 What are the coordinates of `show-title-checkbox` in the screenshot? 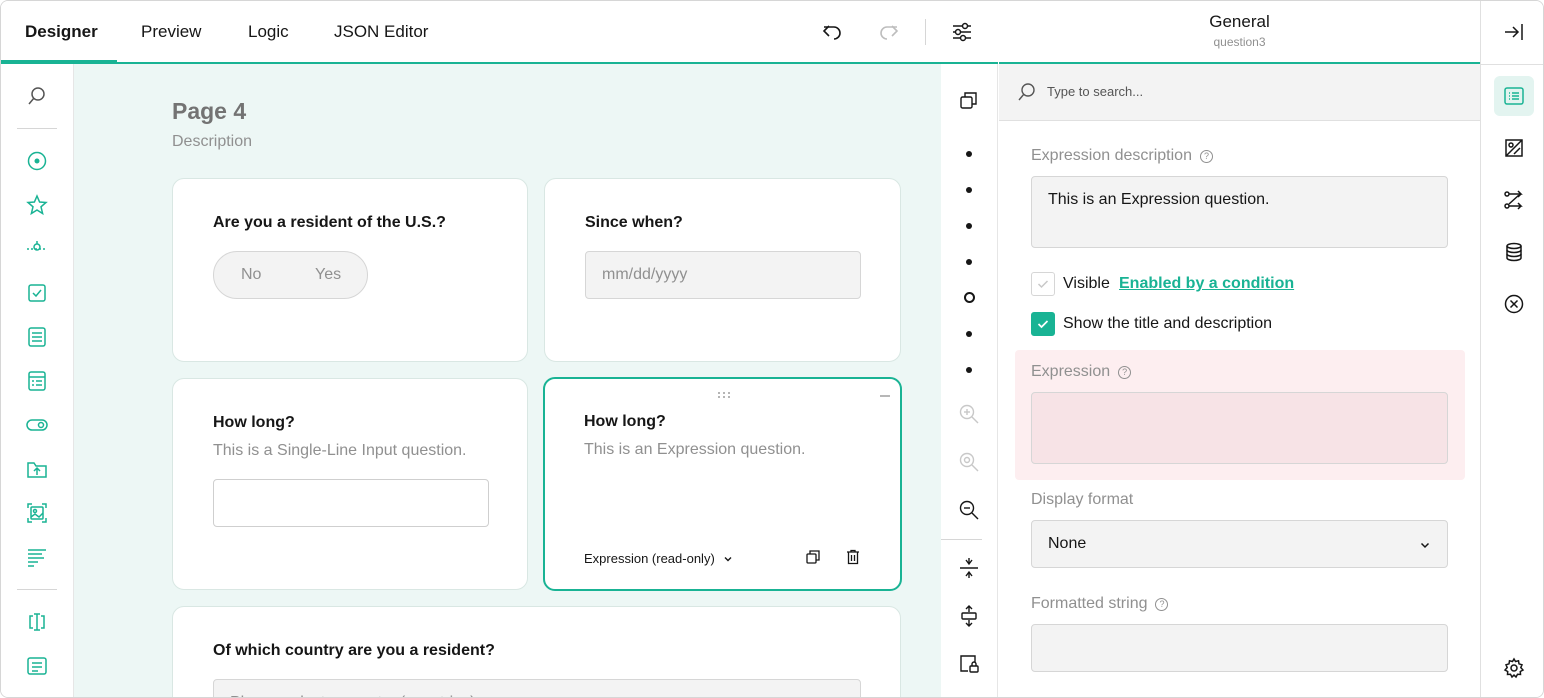 It's located at (1043, 324).